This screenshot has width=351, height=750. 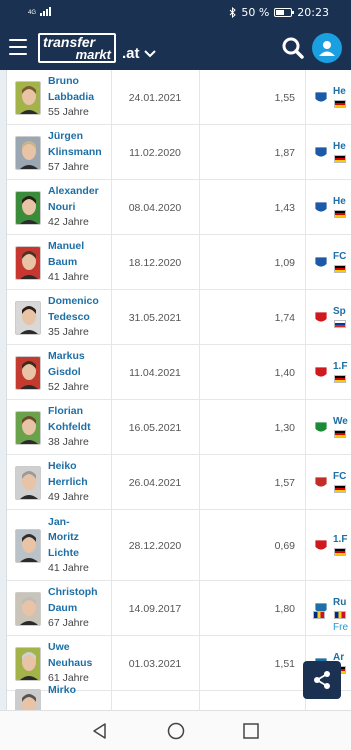 What do you see at coordinates (179, 207) in the screenshot?
I see `table-row: Alexander Nouri 42 Jahre 08.04.2020 1,43 He` at bounding box center [179, 207].